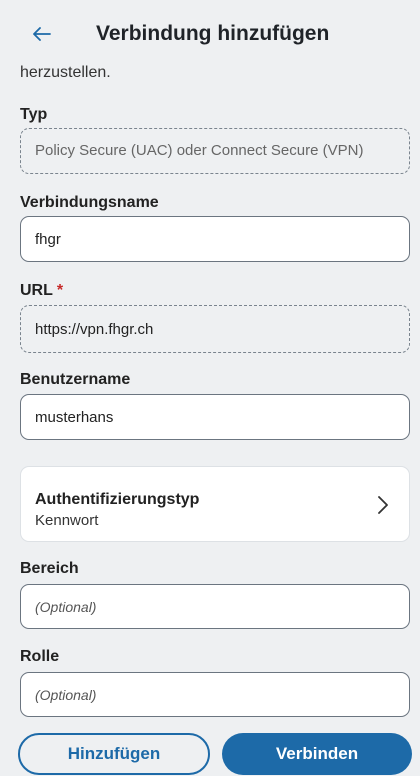  I want to click on url-field: https://vpn.fhgr.ch, so click(215, 329).